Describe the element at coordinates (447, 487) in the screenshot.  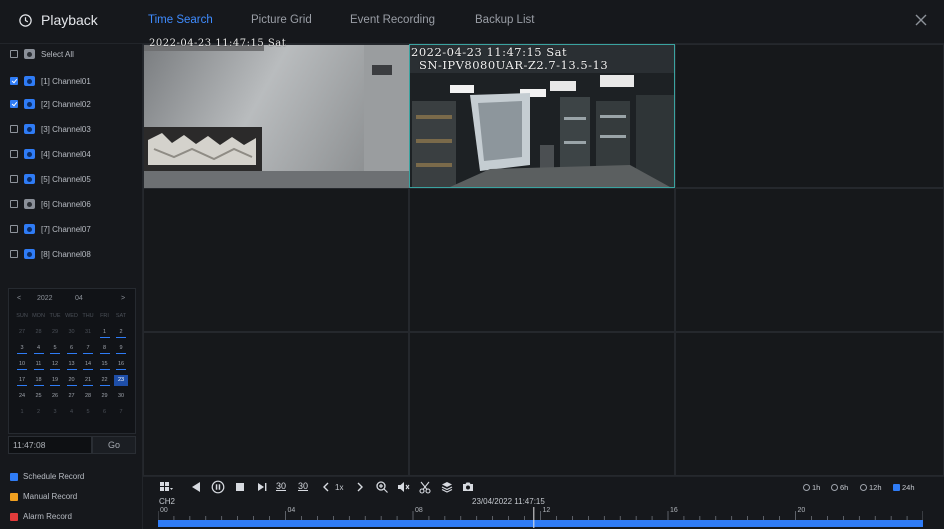
I see `backup-layers-icon` at that location.